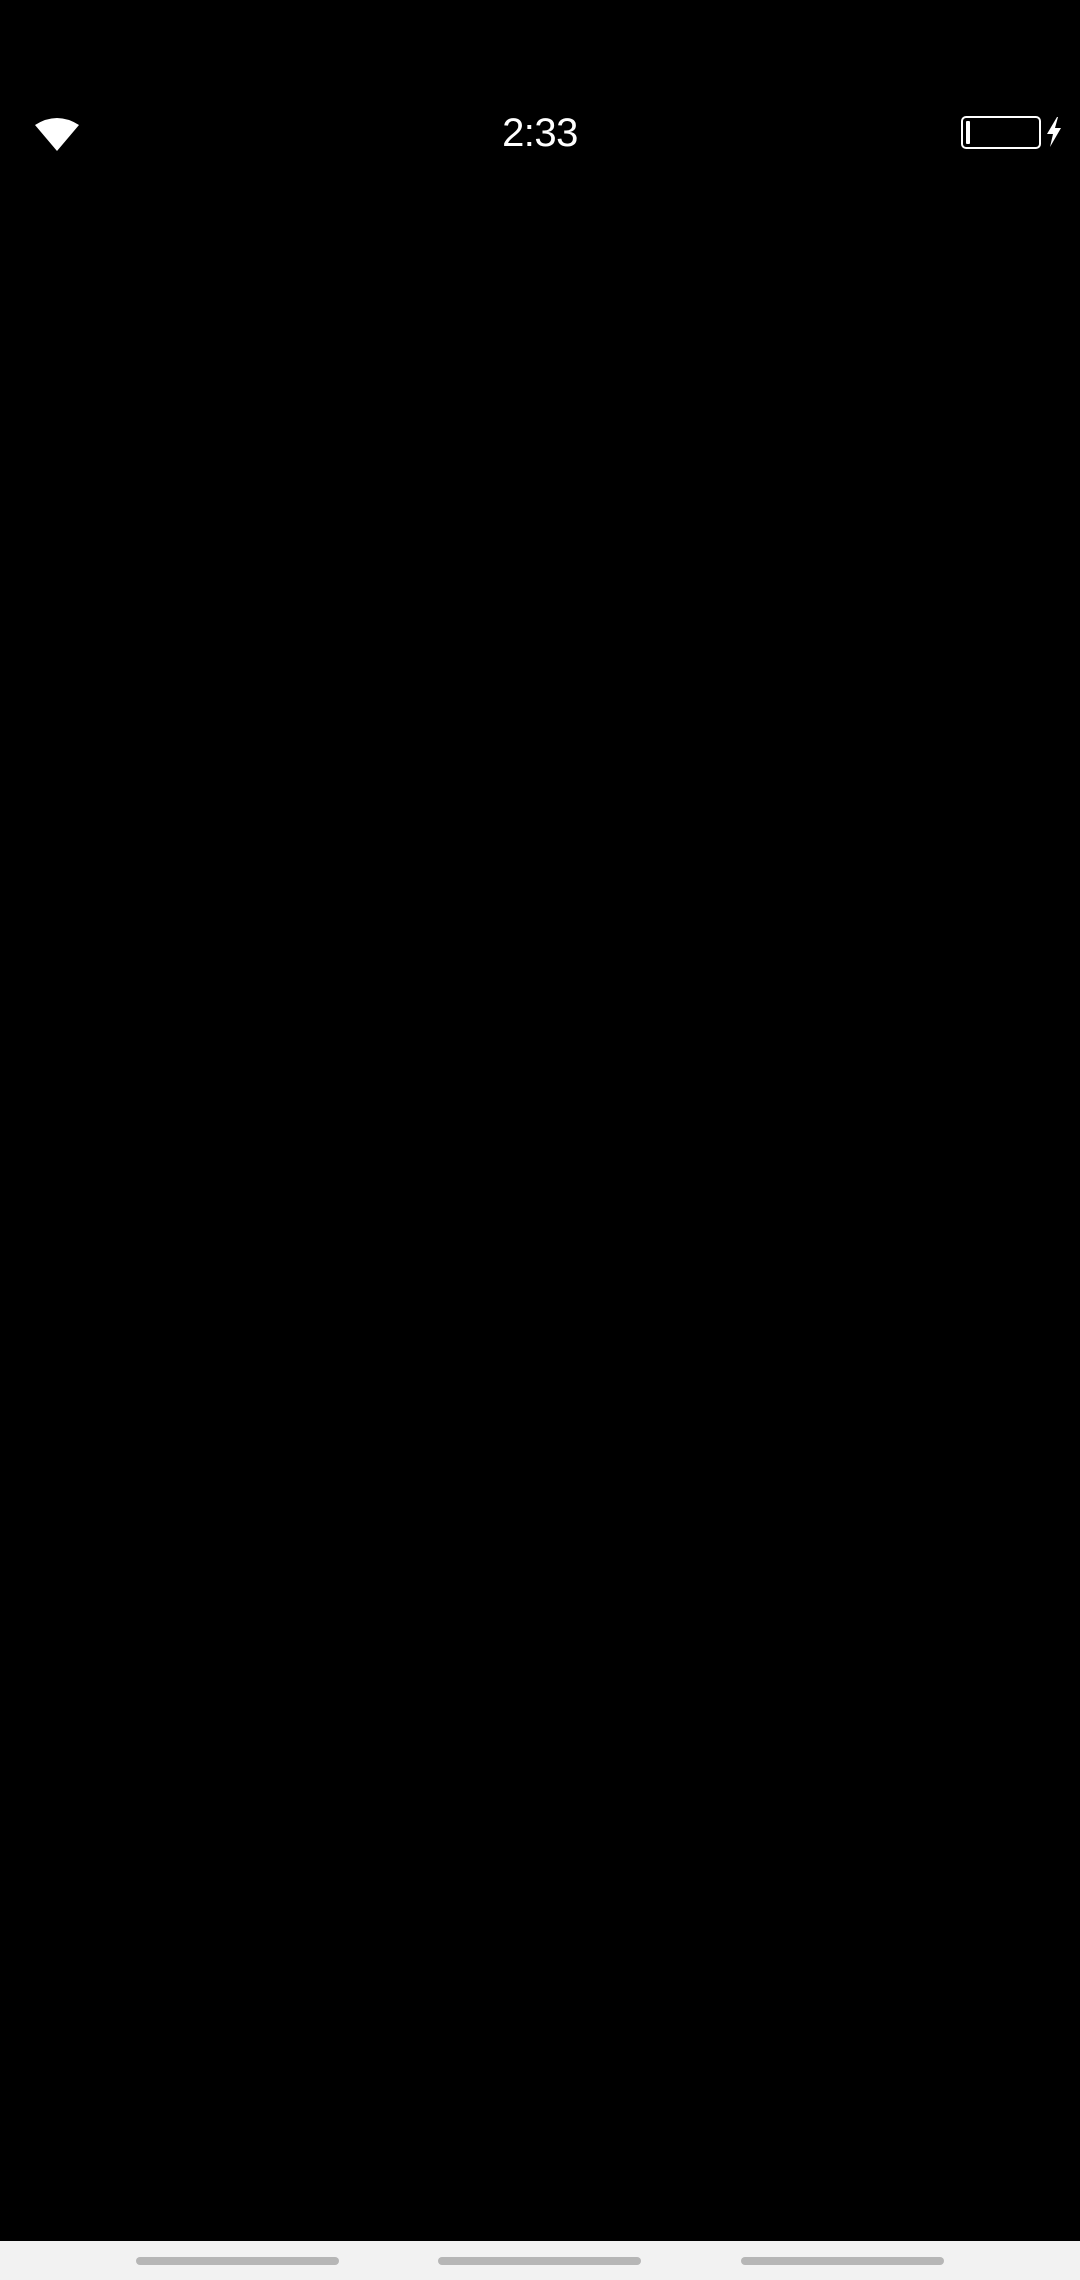 Image resolution: width=1080 pixels, height=2280 pixels. I want to click on battery-level, so click(968, 132).